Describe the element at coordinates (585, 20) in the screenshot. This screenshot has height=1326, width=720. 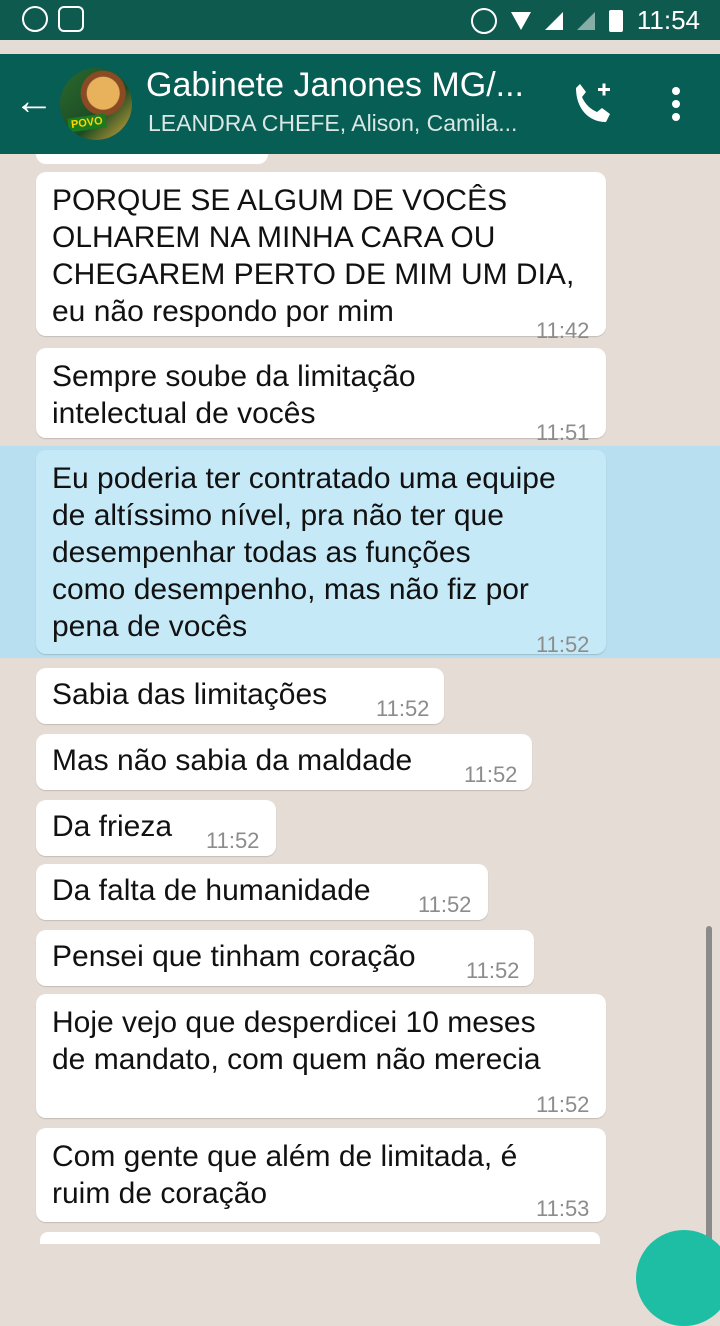
I see `signal-icon-secondary` at that location.